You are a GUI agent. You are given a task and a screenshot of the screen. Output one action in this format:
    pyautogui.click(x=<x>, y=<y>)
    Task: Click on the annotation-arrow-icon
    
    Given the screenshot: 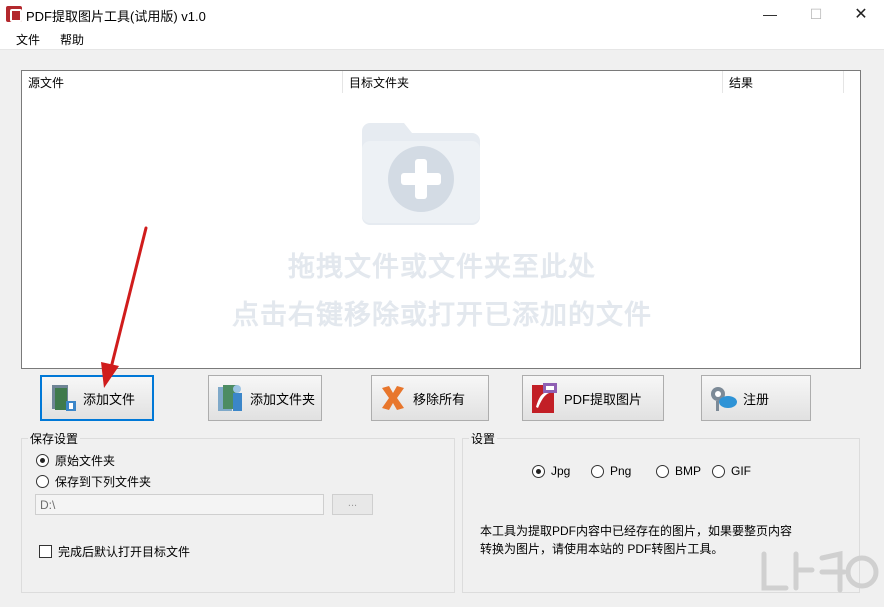 What is the action you would take?
    pyautogui.click(x=124, y=307)
    